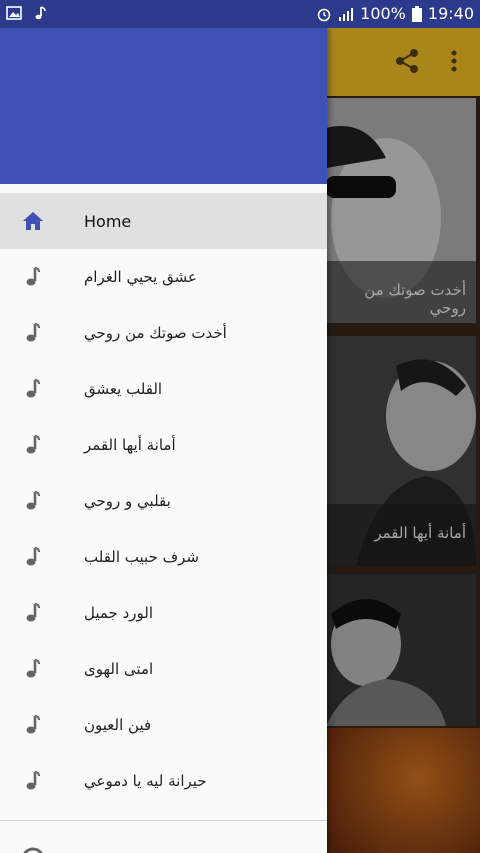 Image resolution: width=480 pixels, height=853 pixels. Describe the element at coordinates (163, 613) in the screenshot. I see `drawer-item-song: الورد جميل` at that location.